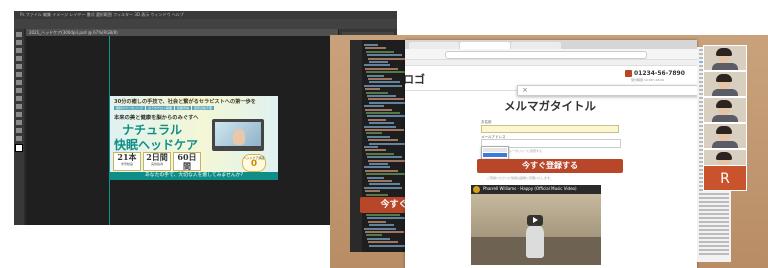 Image resolution: width=768 pixels, height=268 pixels. What do you see at coordinates (356, 146) in the screenshot?
I see `editor-sidebar` at bounding box center [356, 146].